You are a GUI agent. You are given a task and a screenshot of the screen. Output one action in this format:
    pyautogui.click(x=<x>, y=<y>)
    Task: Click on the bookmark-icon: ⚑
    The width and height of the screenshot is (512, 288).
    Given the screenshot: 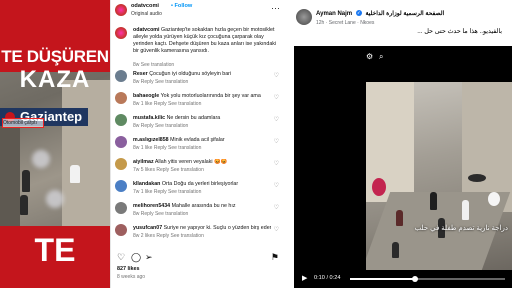 What is the action you would take?
    pyautogui.click(x=275, y=257)
    